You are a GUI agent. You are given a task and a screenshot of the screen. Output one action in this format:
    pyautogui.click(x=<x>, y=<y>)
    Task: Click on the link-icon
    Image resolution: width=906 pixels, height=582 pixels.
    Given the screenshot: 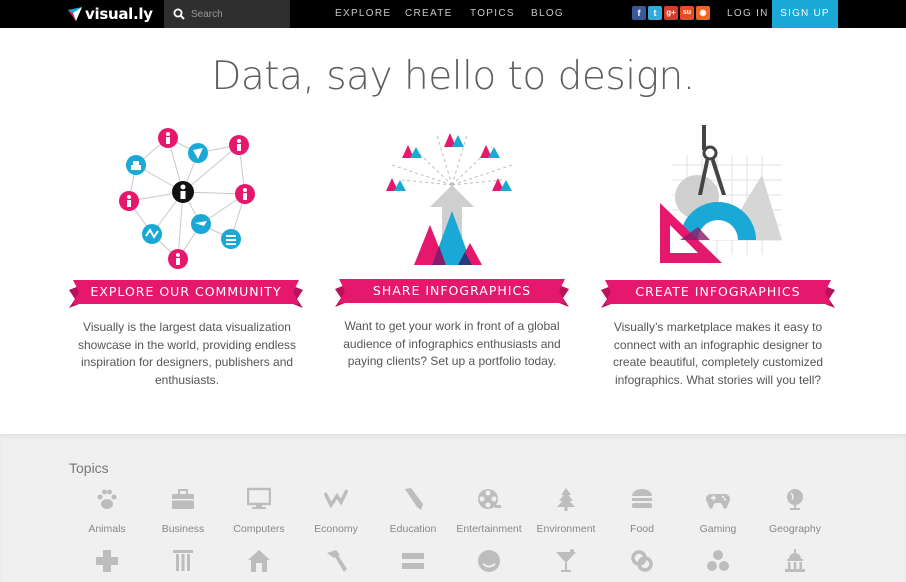 What is the action you would take?
    pyautogui.click(x=642, y=561)
    